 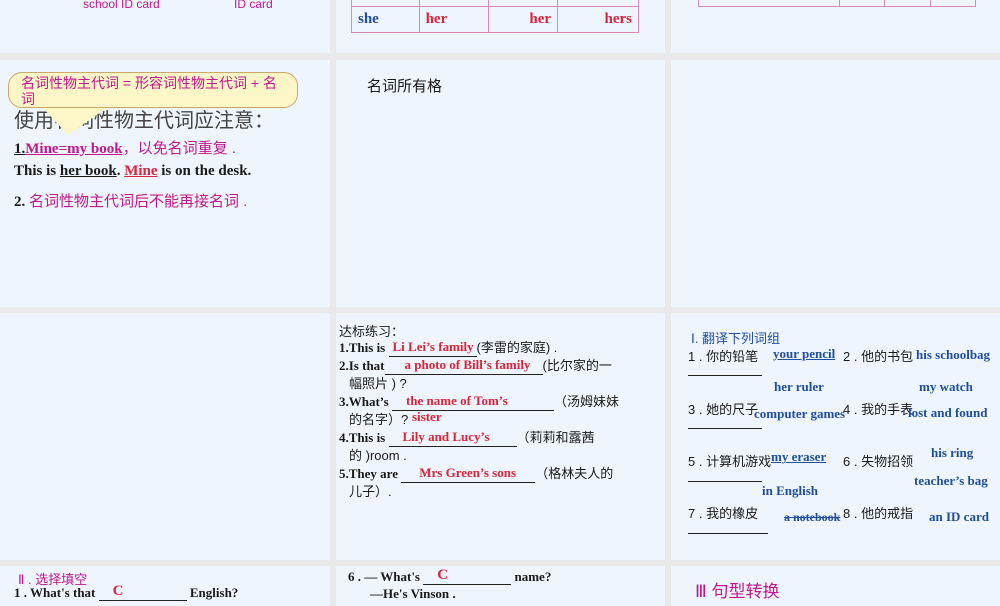 What do you see at coordinates (126, 592) in the screenshot?
I see `question-1: 1 . What's that C English?` at bounding box center [126, 592].